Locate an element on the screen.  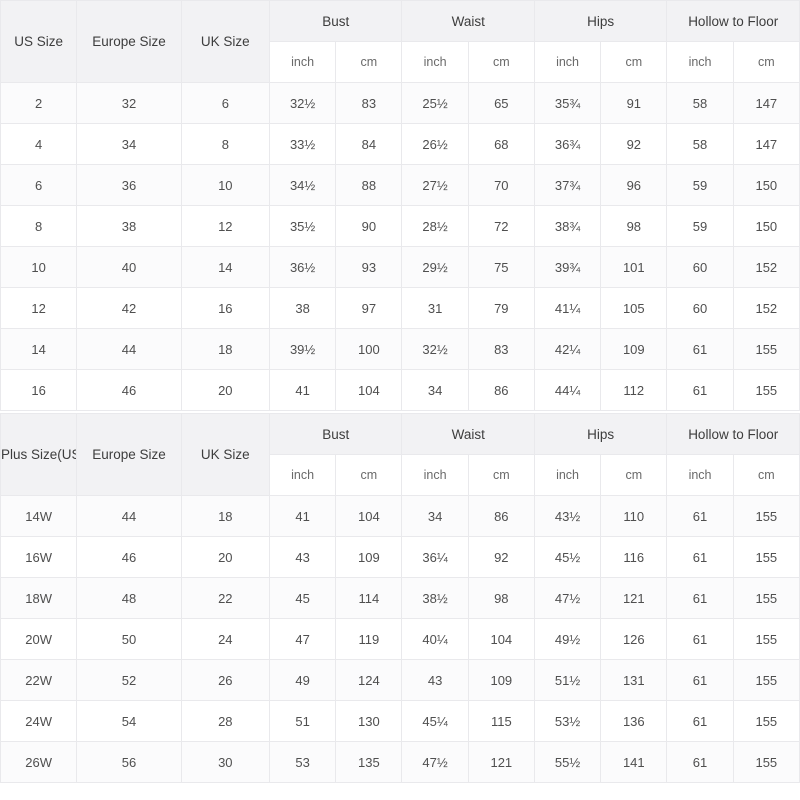
cell-hips-cm: 121 is located at coordinates (634, 598).